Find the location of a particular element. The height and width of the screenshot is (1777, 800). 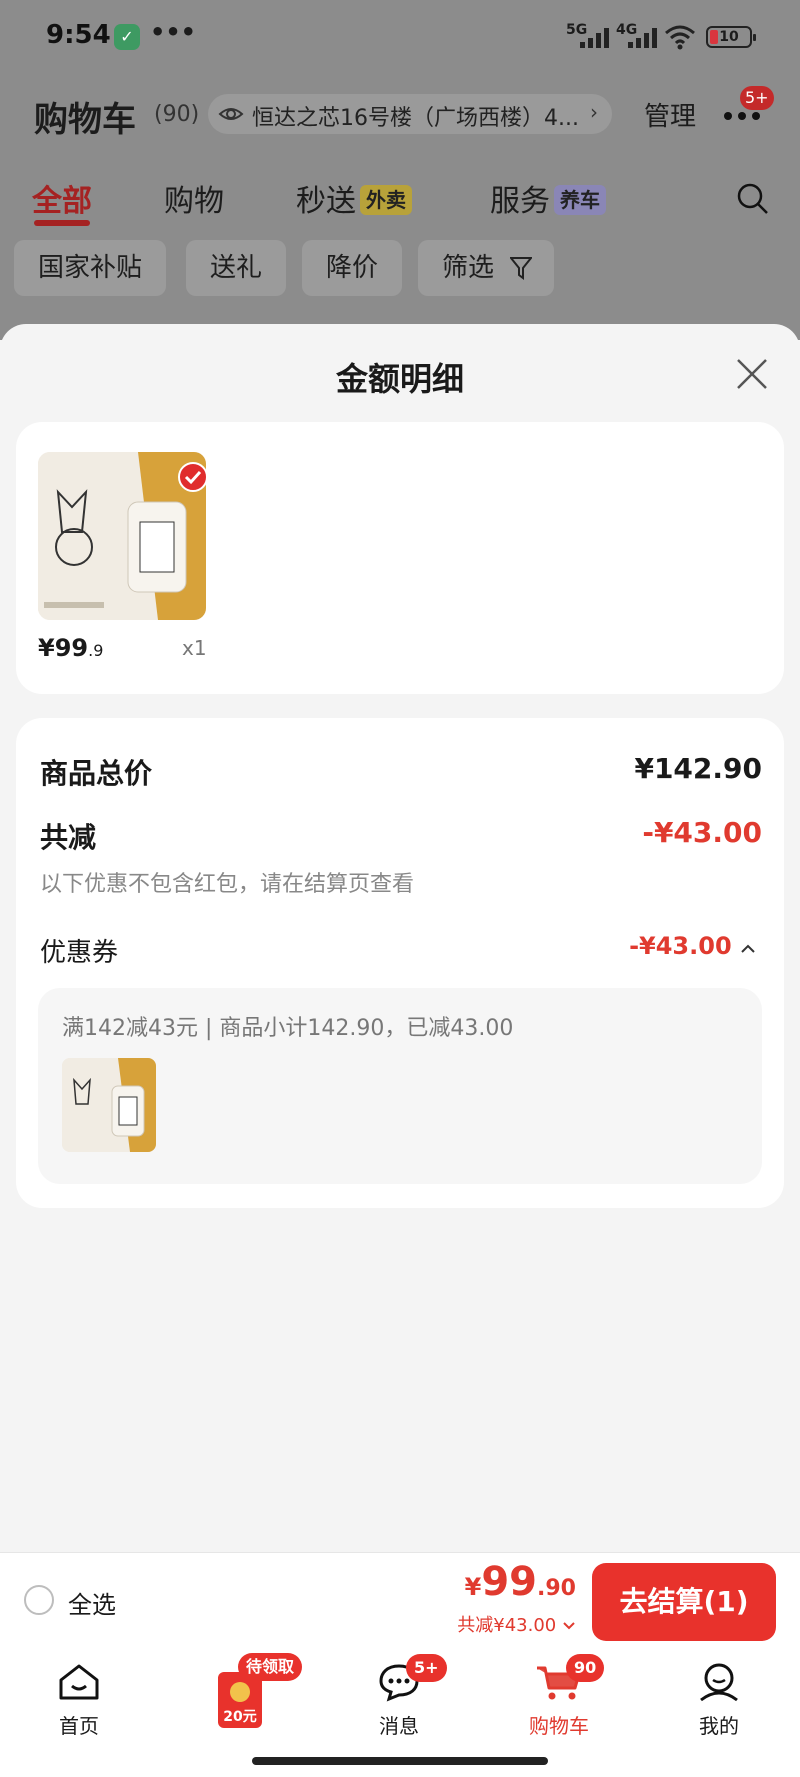

total-price-label: 商品总价 is located at coordinates (96, 773).